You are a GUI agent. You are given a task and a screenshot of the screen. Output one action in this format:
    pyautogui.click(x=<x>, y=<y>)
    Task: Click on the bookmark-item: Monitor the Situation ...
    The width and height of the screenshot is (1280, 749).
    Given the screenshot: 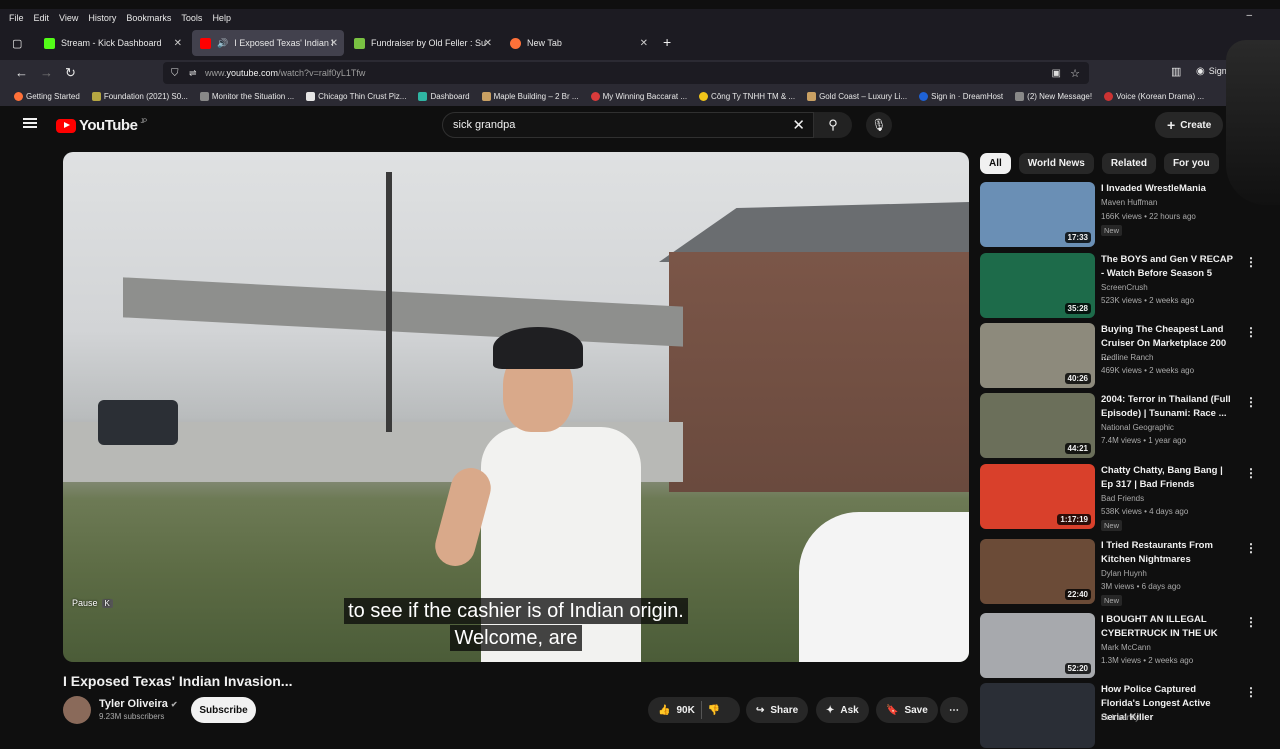 What is the action you would take?
    pyautogui.click(x=246, y=96)
    